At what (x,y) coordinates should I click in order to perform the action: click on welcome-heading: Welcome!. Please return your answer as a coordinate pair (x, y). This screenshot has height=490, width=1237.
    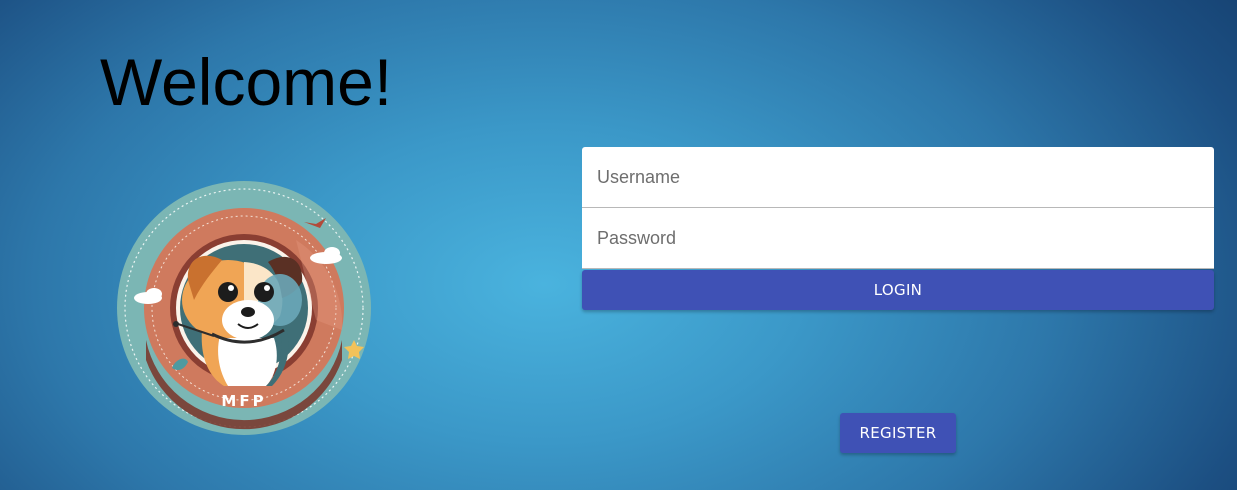
    Looking at the image, I should click on (246, 82).